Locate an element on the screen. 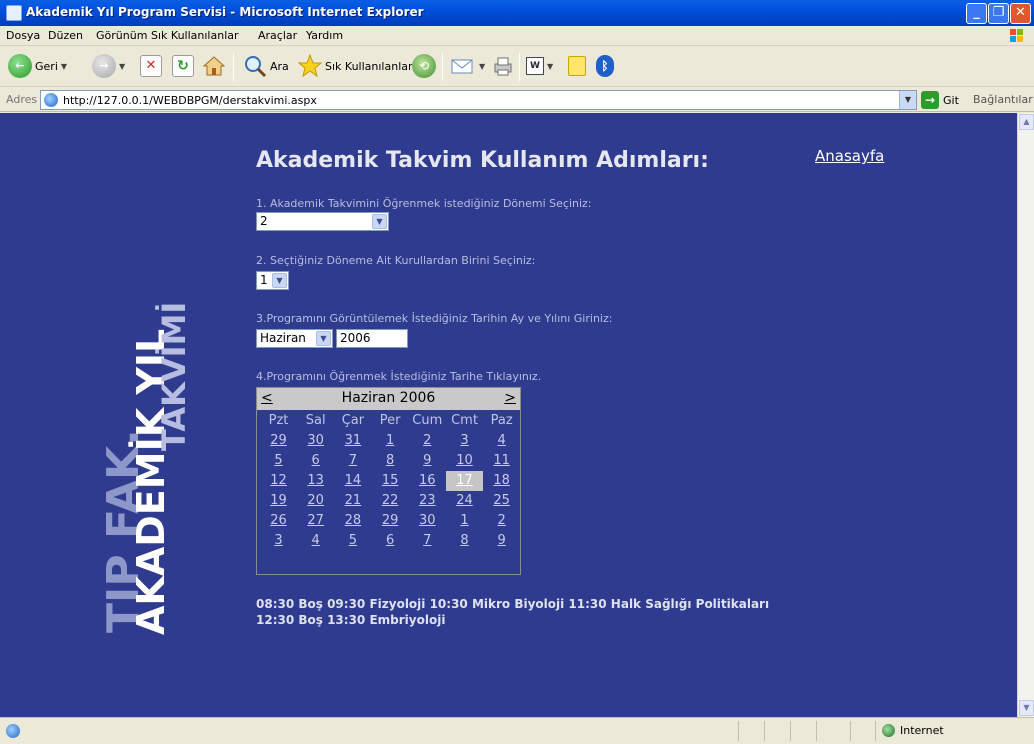 The image size is (1034, 744). vertical-scrollbar: ▲ ▼ is located at coordinates (1025, 415).